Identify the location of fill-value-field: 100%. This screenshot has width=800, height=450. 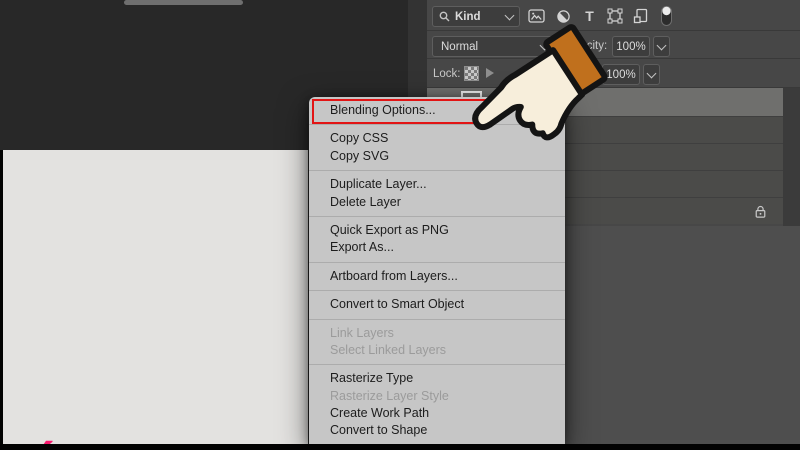
(621, 74).